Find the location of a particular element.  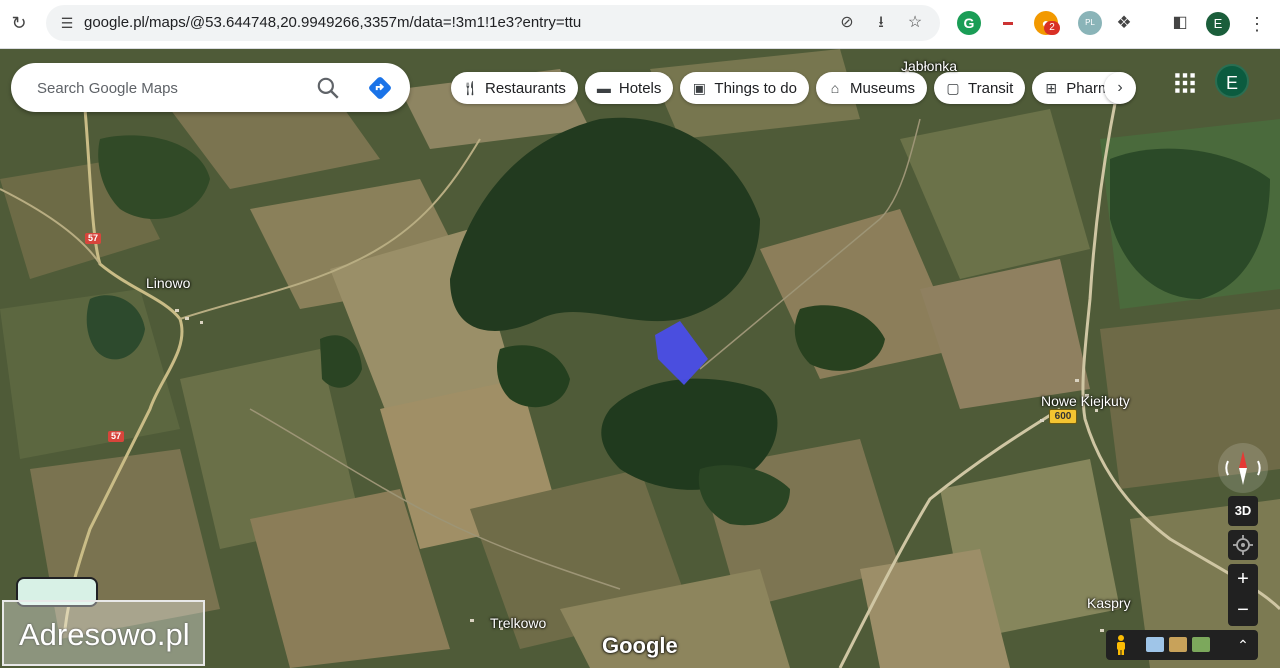

pl-badge: PL is located at coordinates (1090, 22).